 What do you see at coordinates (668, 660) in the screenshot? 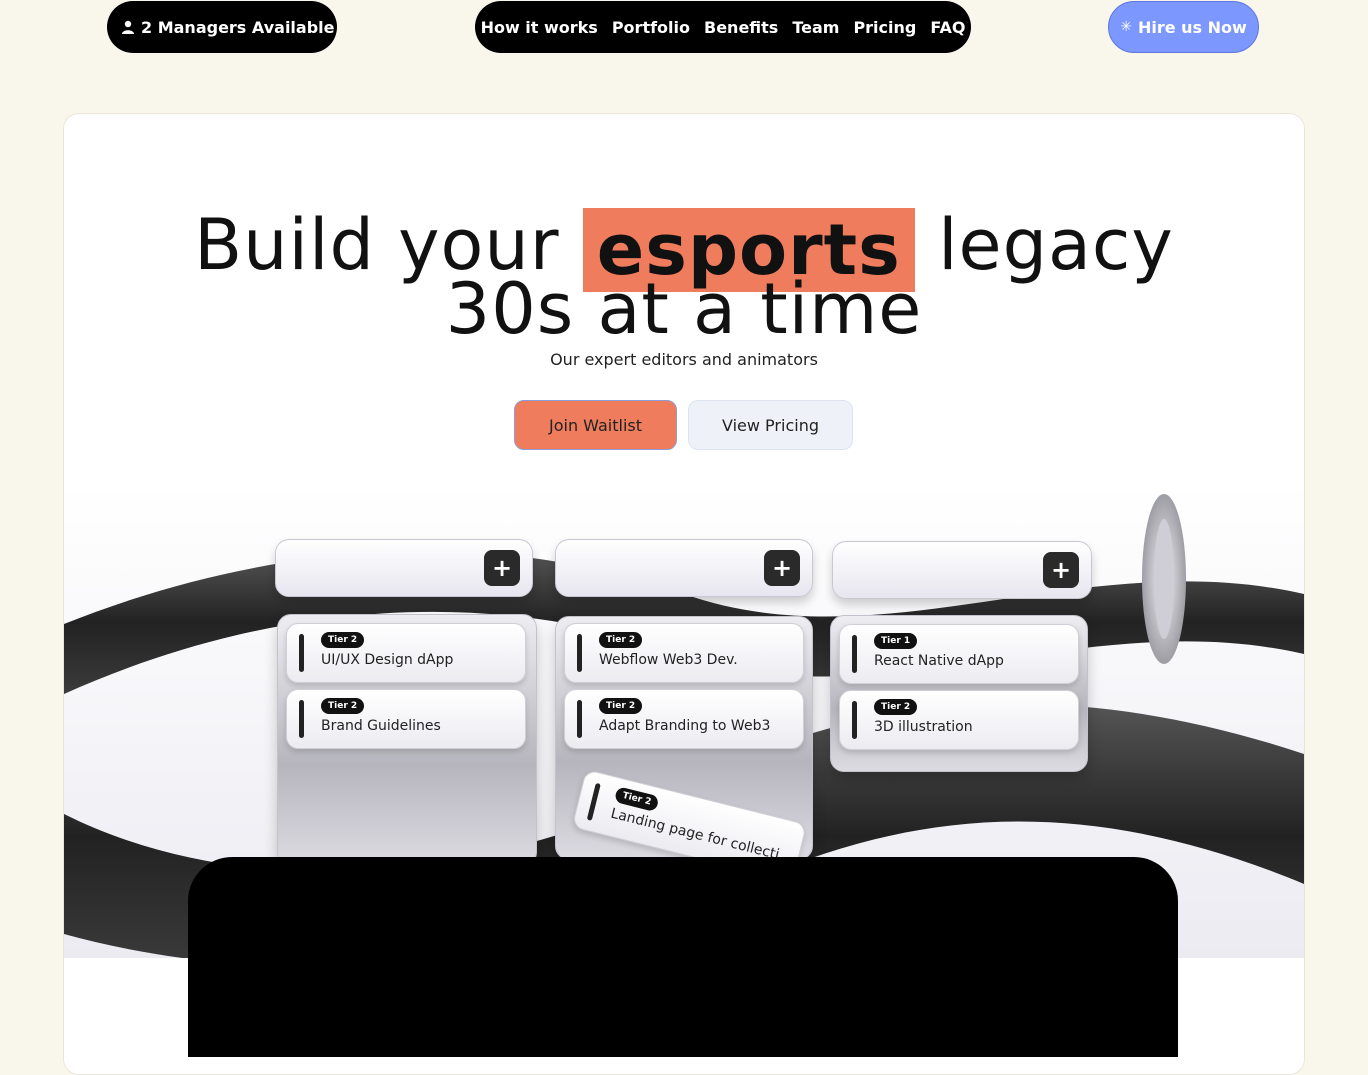
I see `task-title: Webflow Web3 Dev.` at bounding box center [668, 660].